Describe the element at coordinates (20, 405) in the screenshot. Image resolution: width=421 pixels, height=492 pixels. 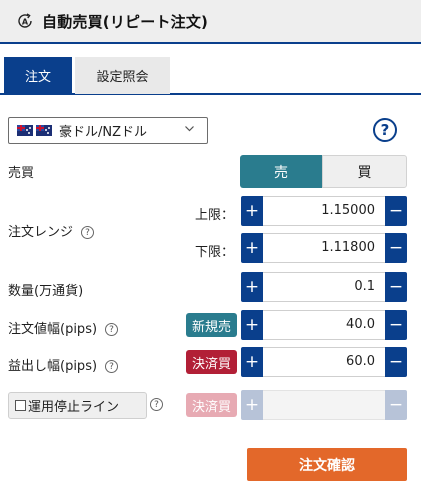
I see `checkbox-icon` at that location.